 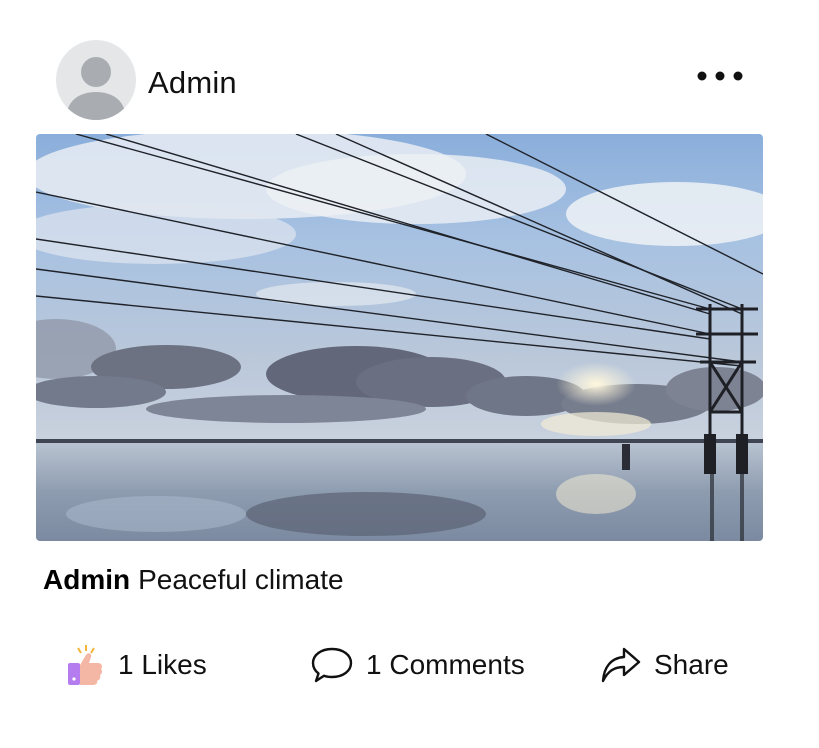 I want to click on thumbs-up-icon, so click(x=85, y=665).